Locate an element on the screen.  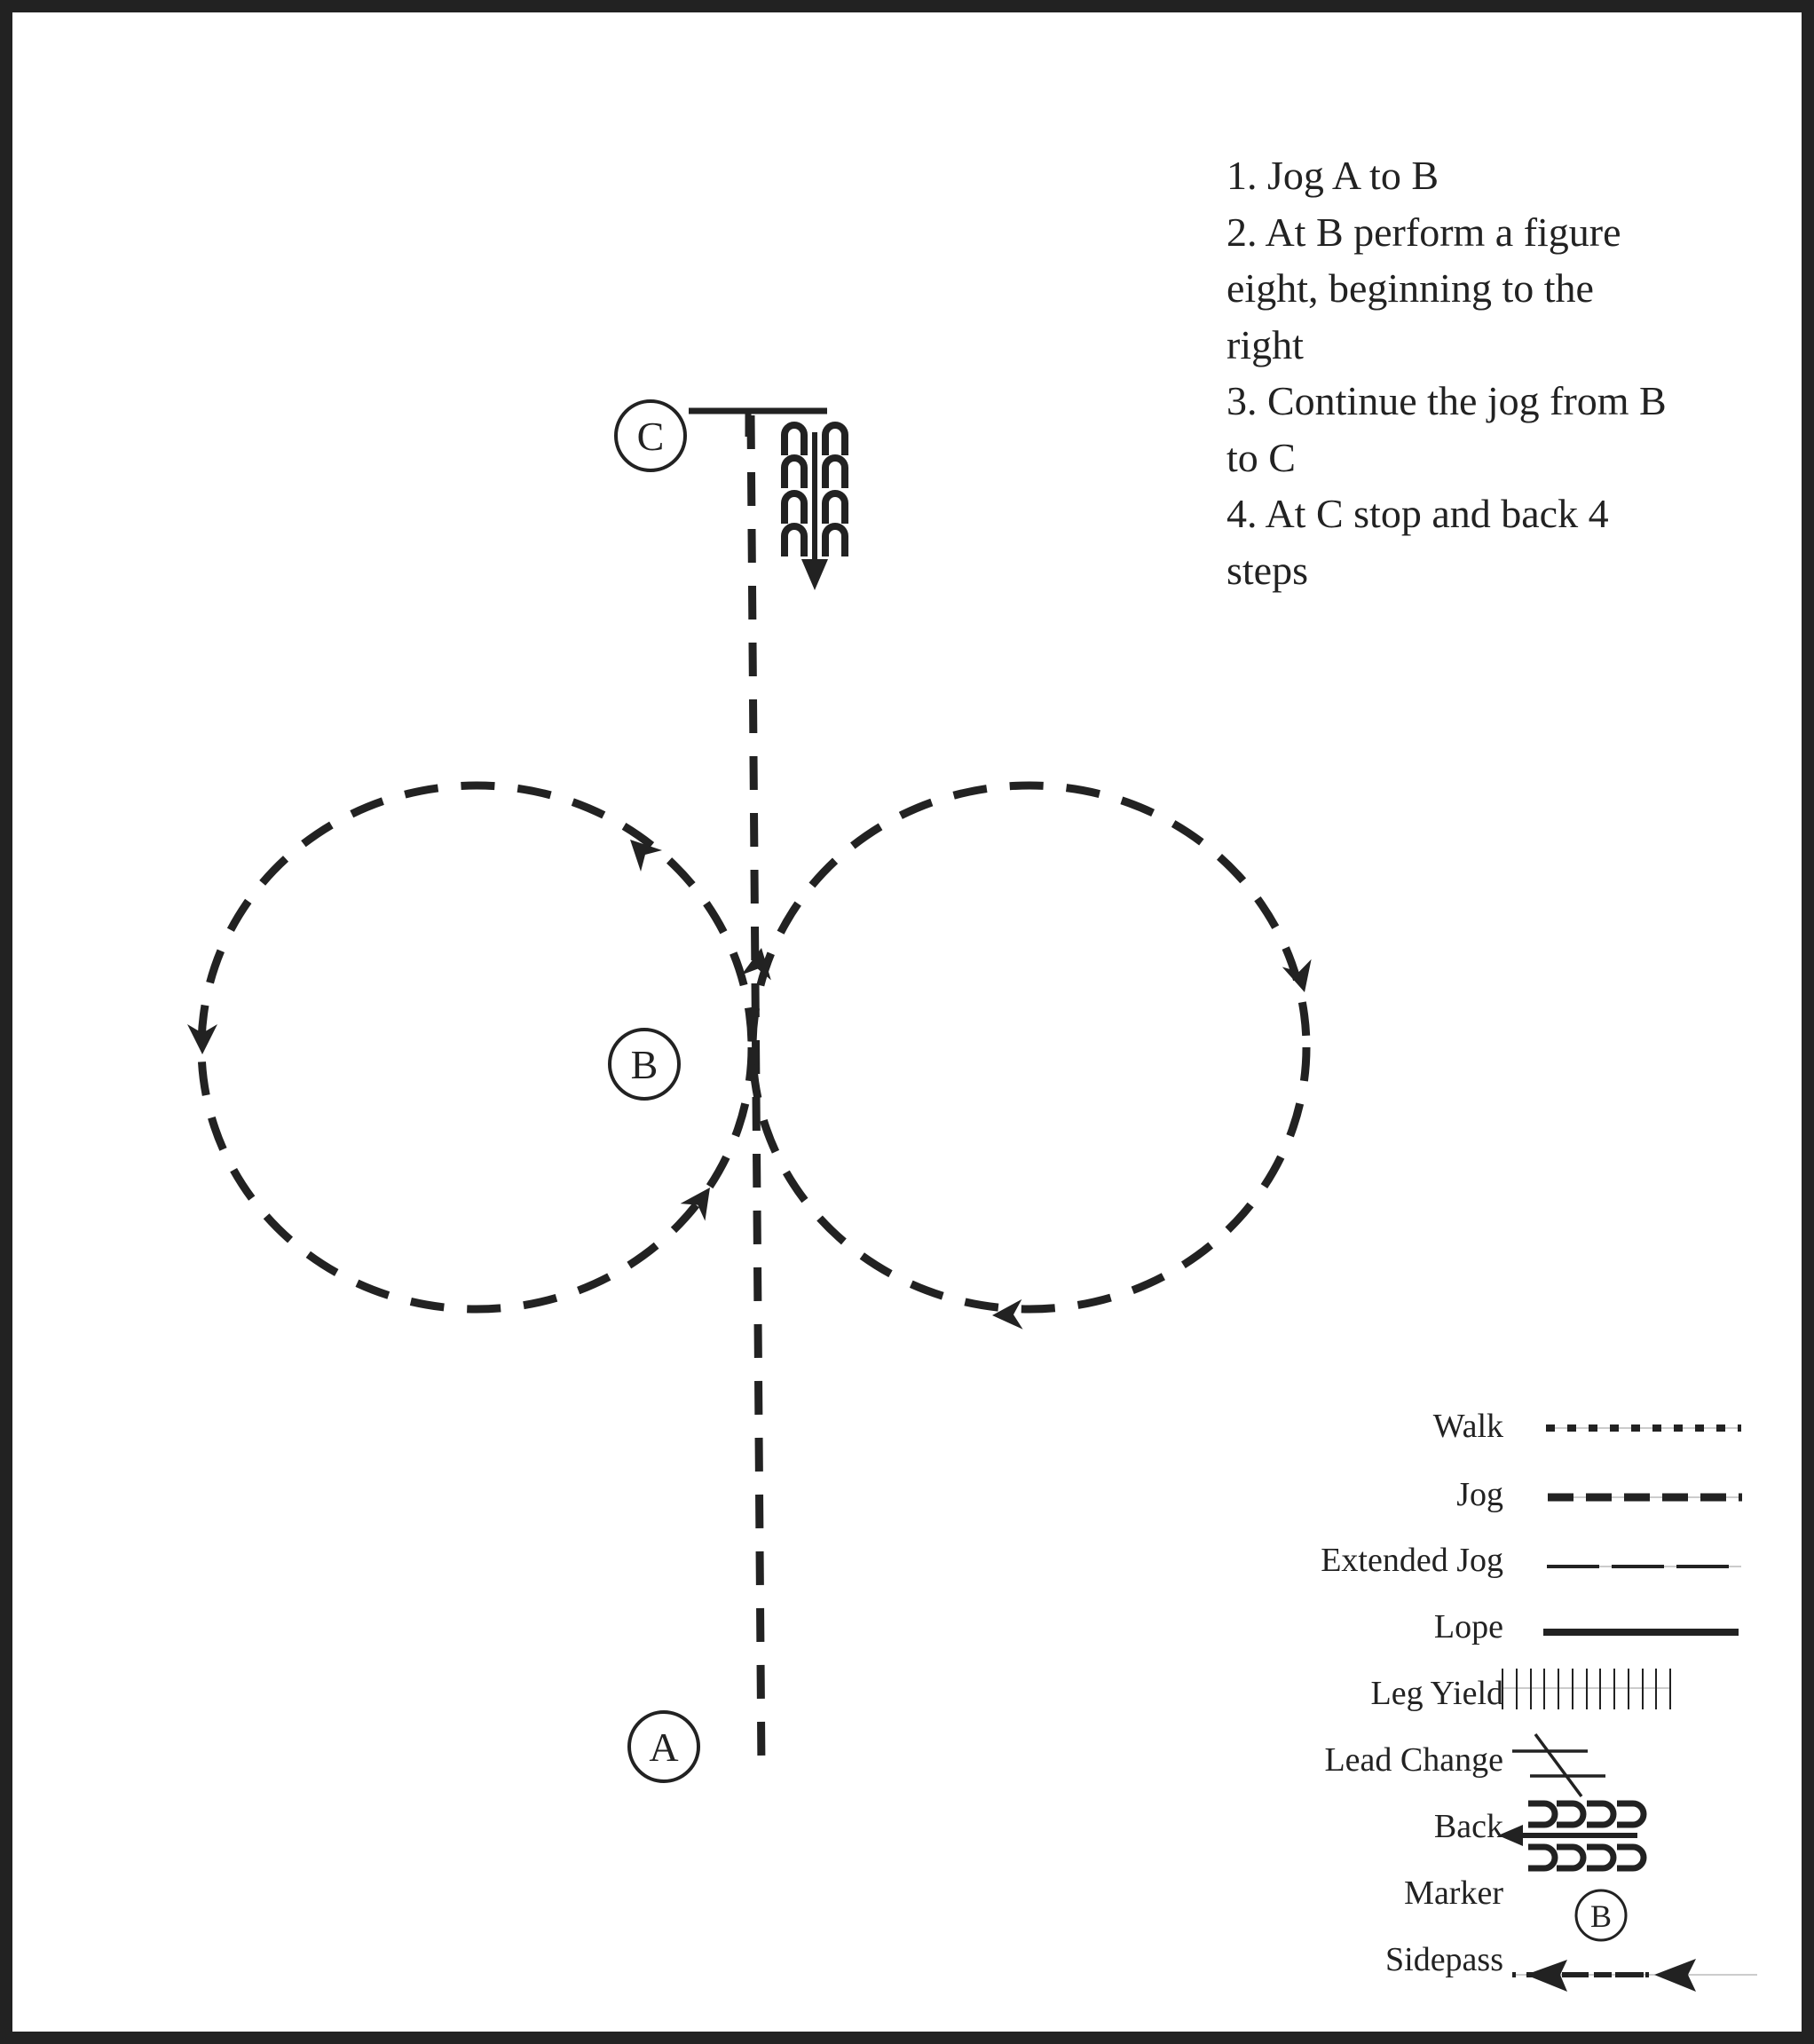
sidepass-symbol is located at coordinates (1634, 1975).